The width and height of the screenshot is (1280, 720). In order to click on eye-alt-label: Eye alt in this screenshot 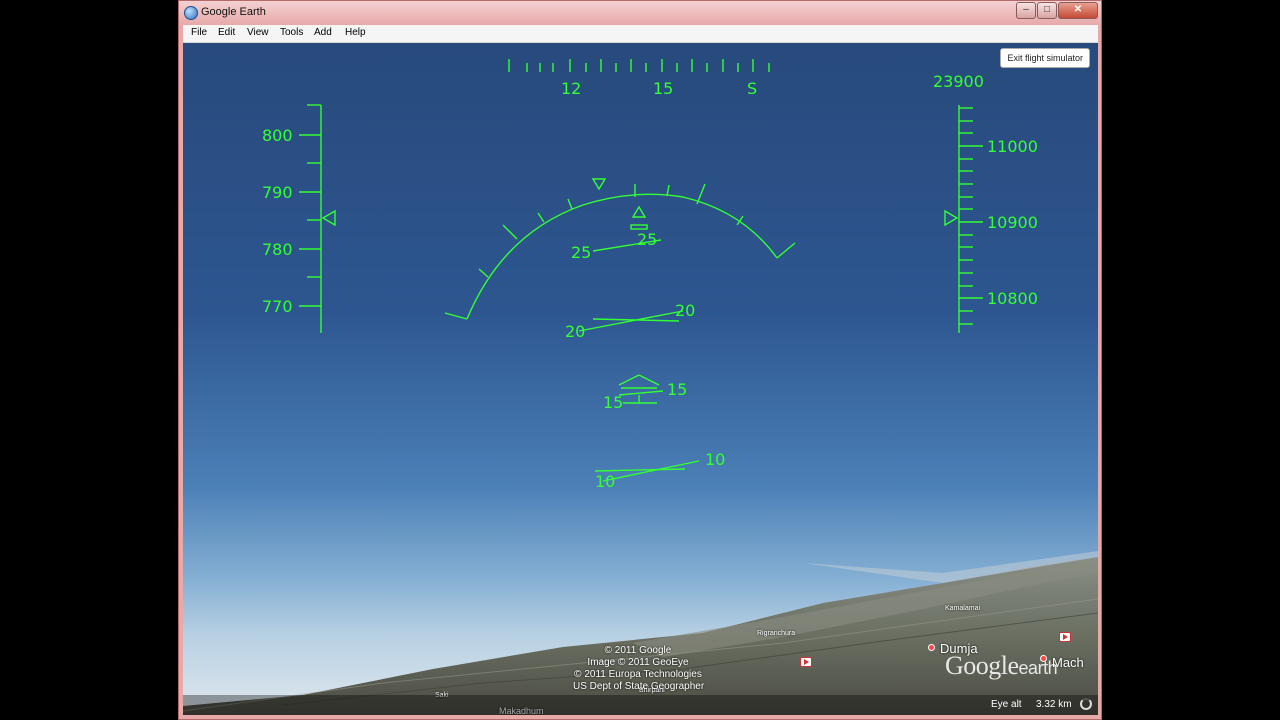, I will do `click(1006, 704)`.